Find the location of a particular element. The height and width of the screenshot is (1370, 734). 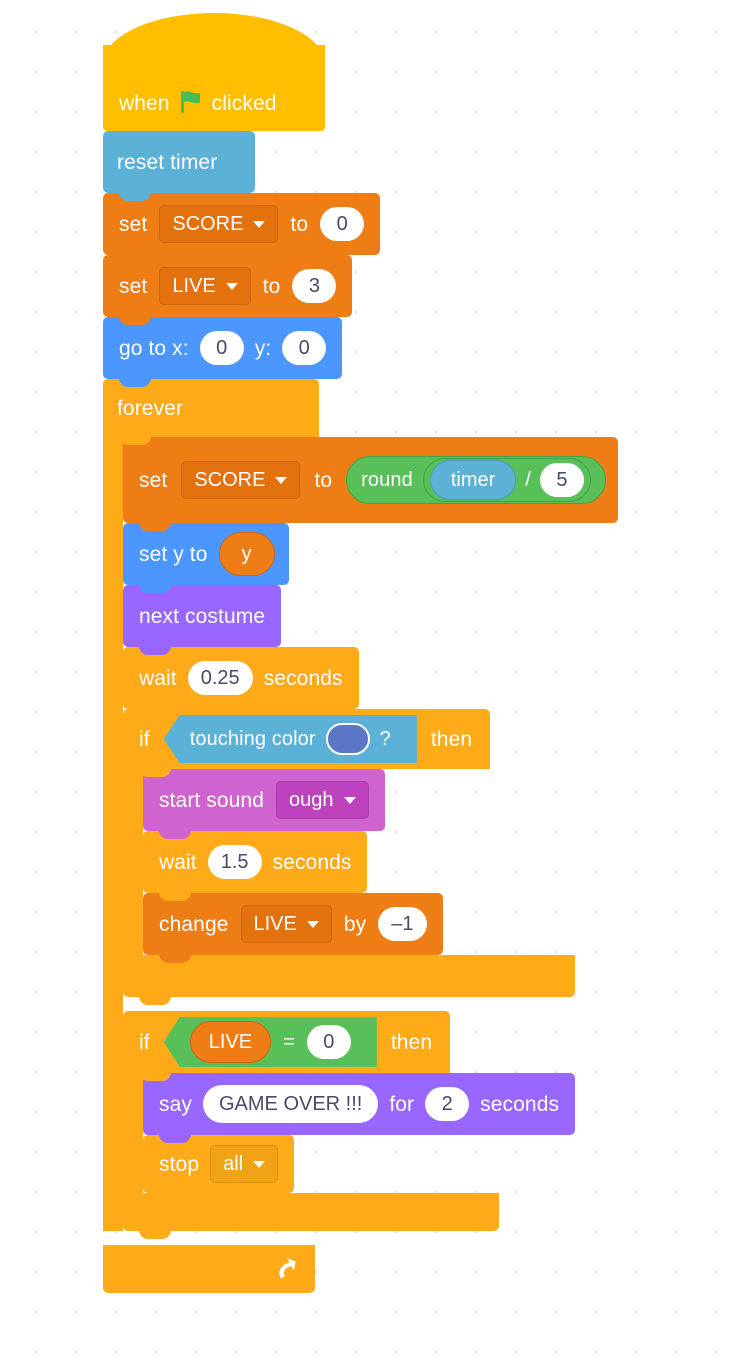

next-costume-label: next costume is located at coordinates (202, 616).